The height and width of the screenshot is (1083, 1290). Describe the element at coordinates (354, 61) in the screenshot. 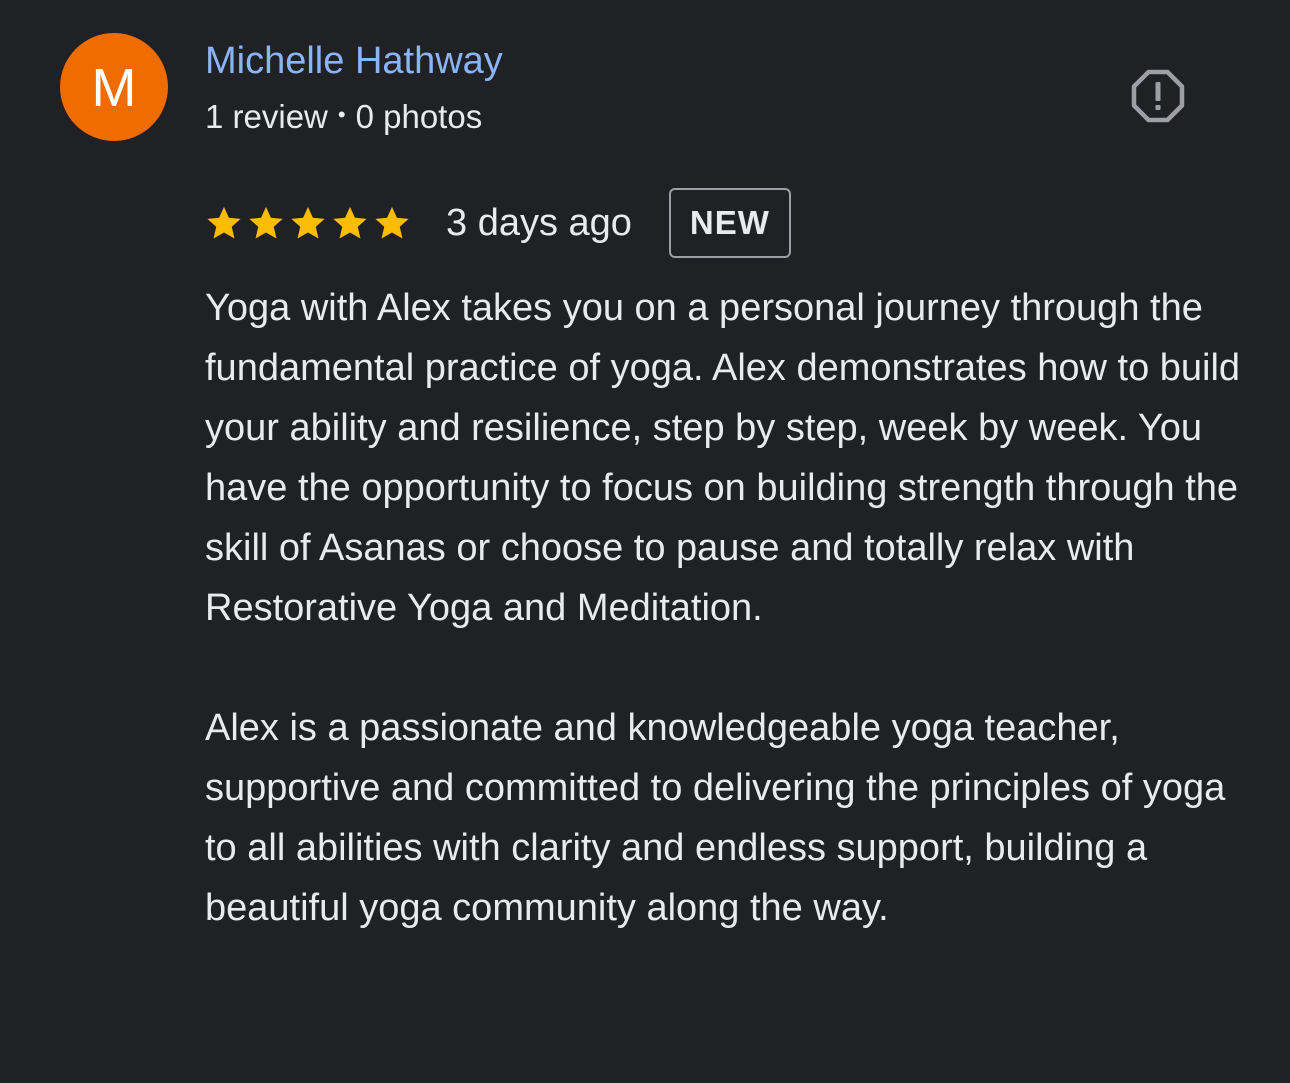

I see `reviewer-name: Michelle Hathway` at that location.